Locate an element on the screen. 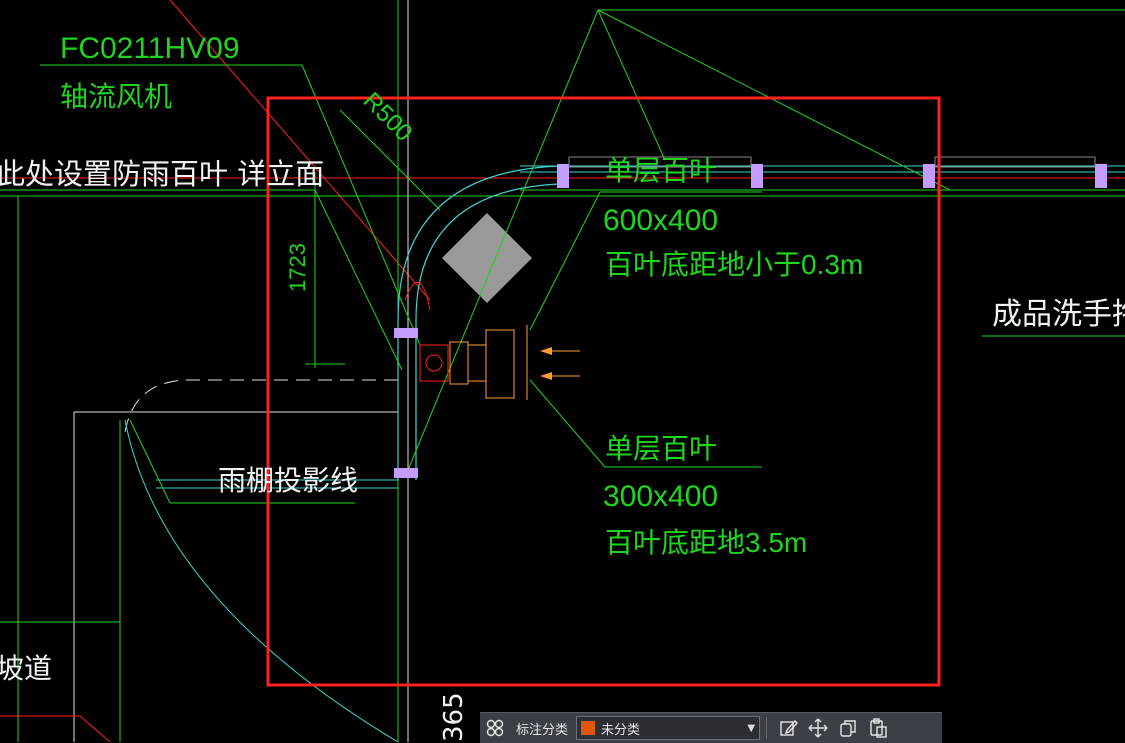 This screenshot has width=1125, height=743. dim-1723-label: 1723 is located at coordinates (297, 267).